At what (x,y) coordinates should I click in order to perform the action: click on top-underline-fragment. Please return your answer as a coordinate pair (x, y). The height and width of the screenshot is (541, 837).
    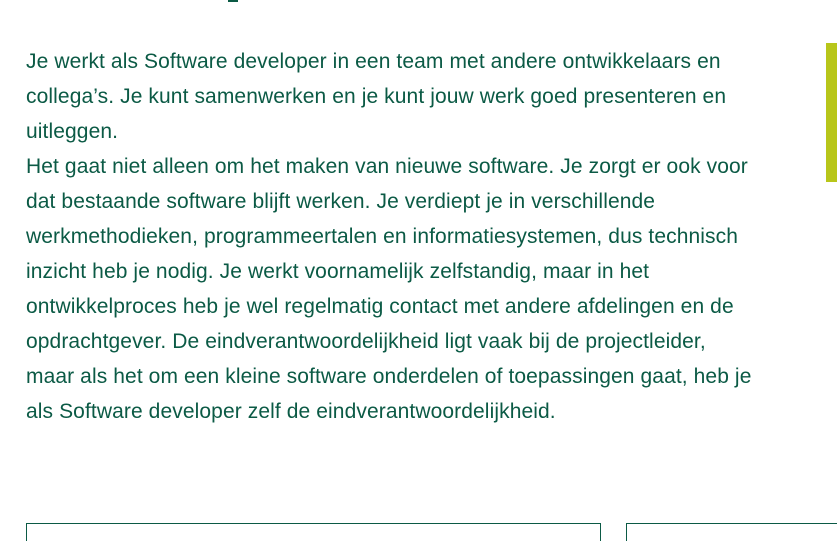
    Looking at the image, I should click on (233, 1).